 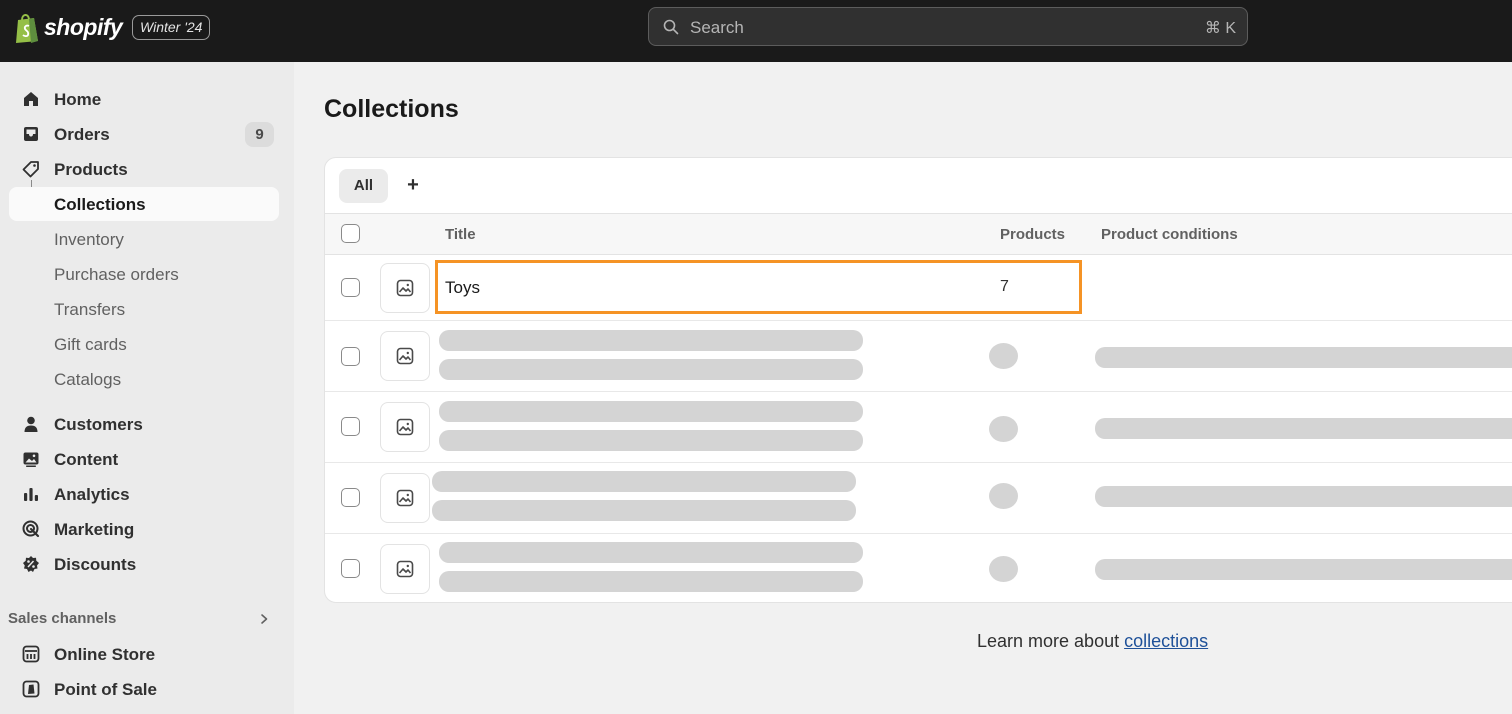 I want to click on learn-more-text: Learn more about collections, so click(x=1092, y=641).